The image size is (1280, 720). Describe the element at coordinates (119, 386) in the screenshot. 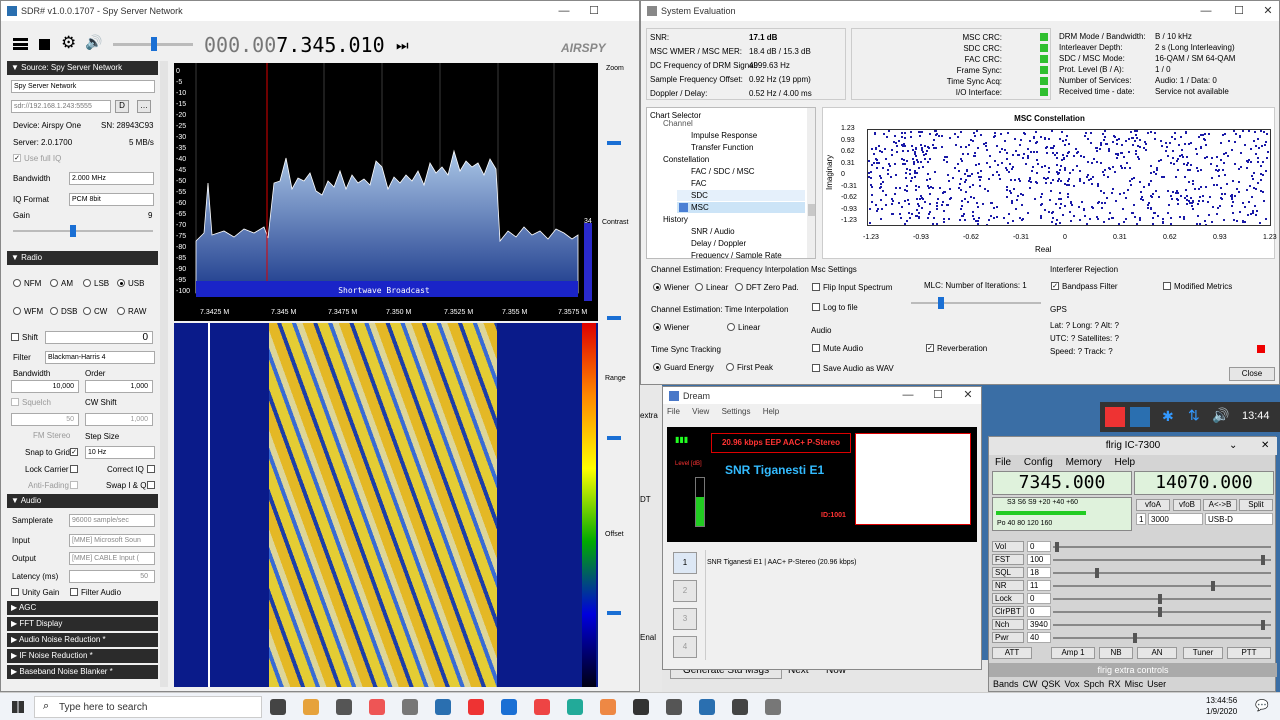

I see `order-input: 1,000` at that location.